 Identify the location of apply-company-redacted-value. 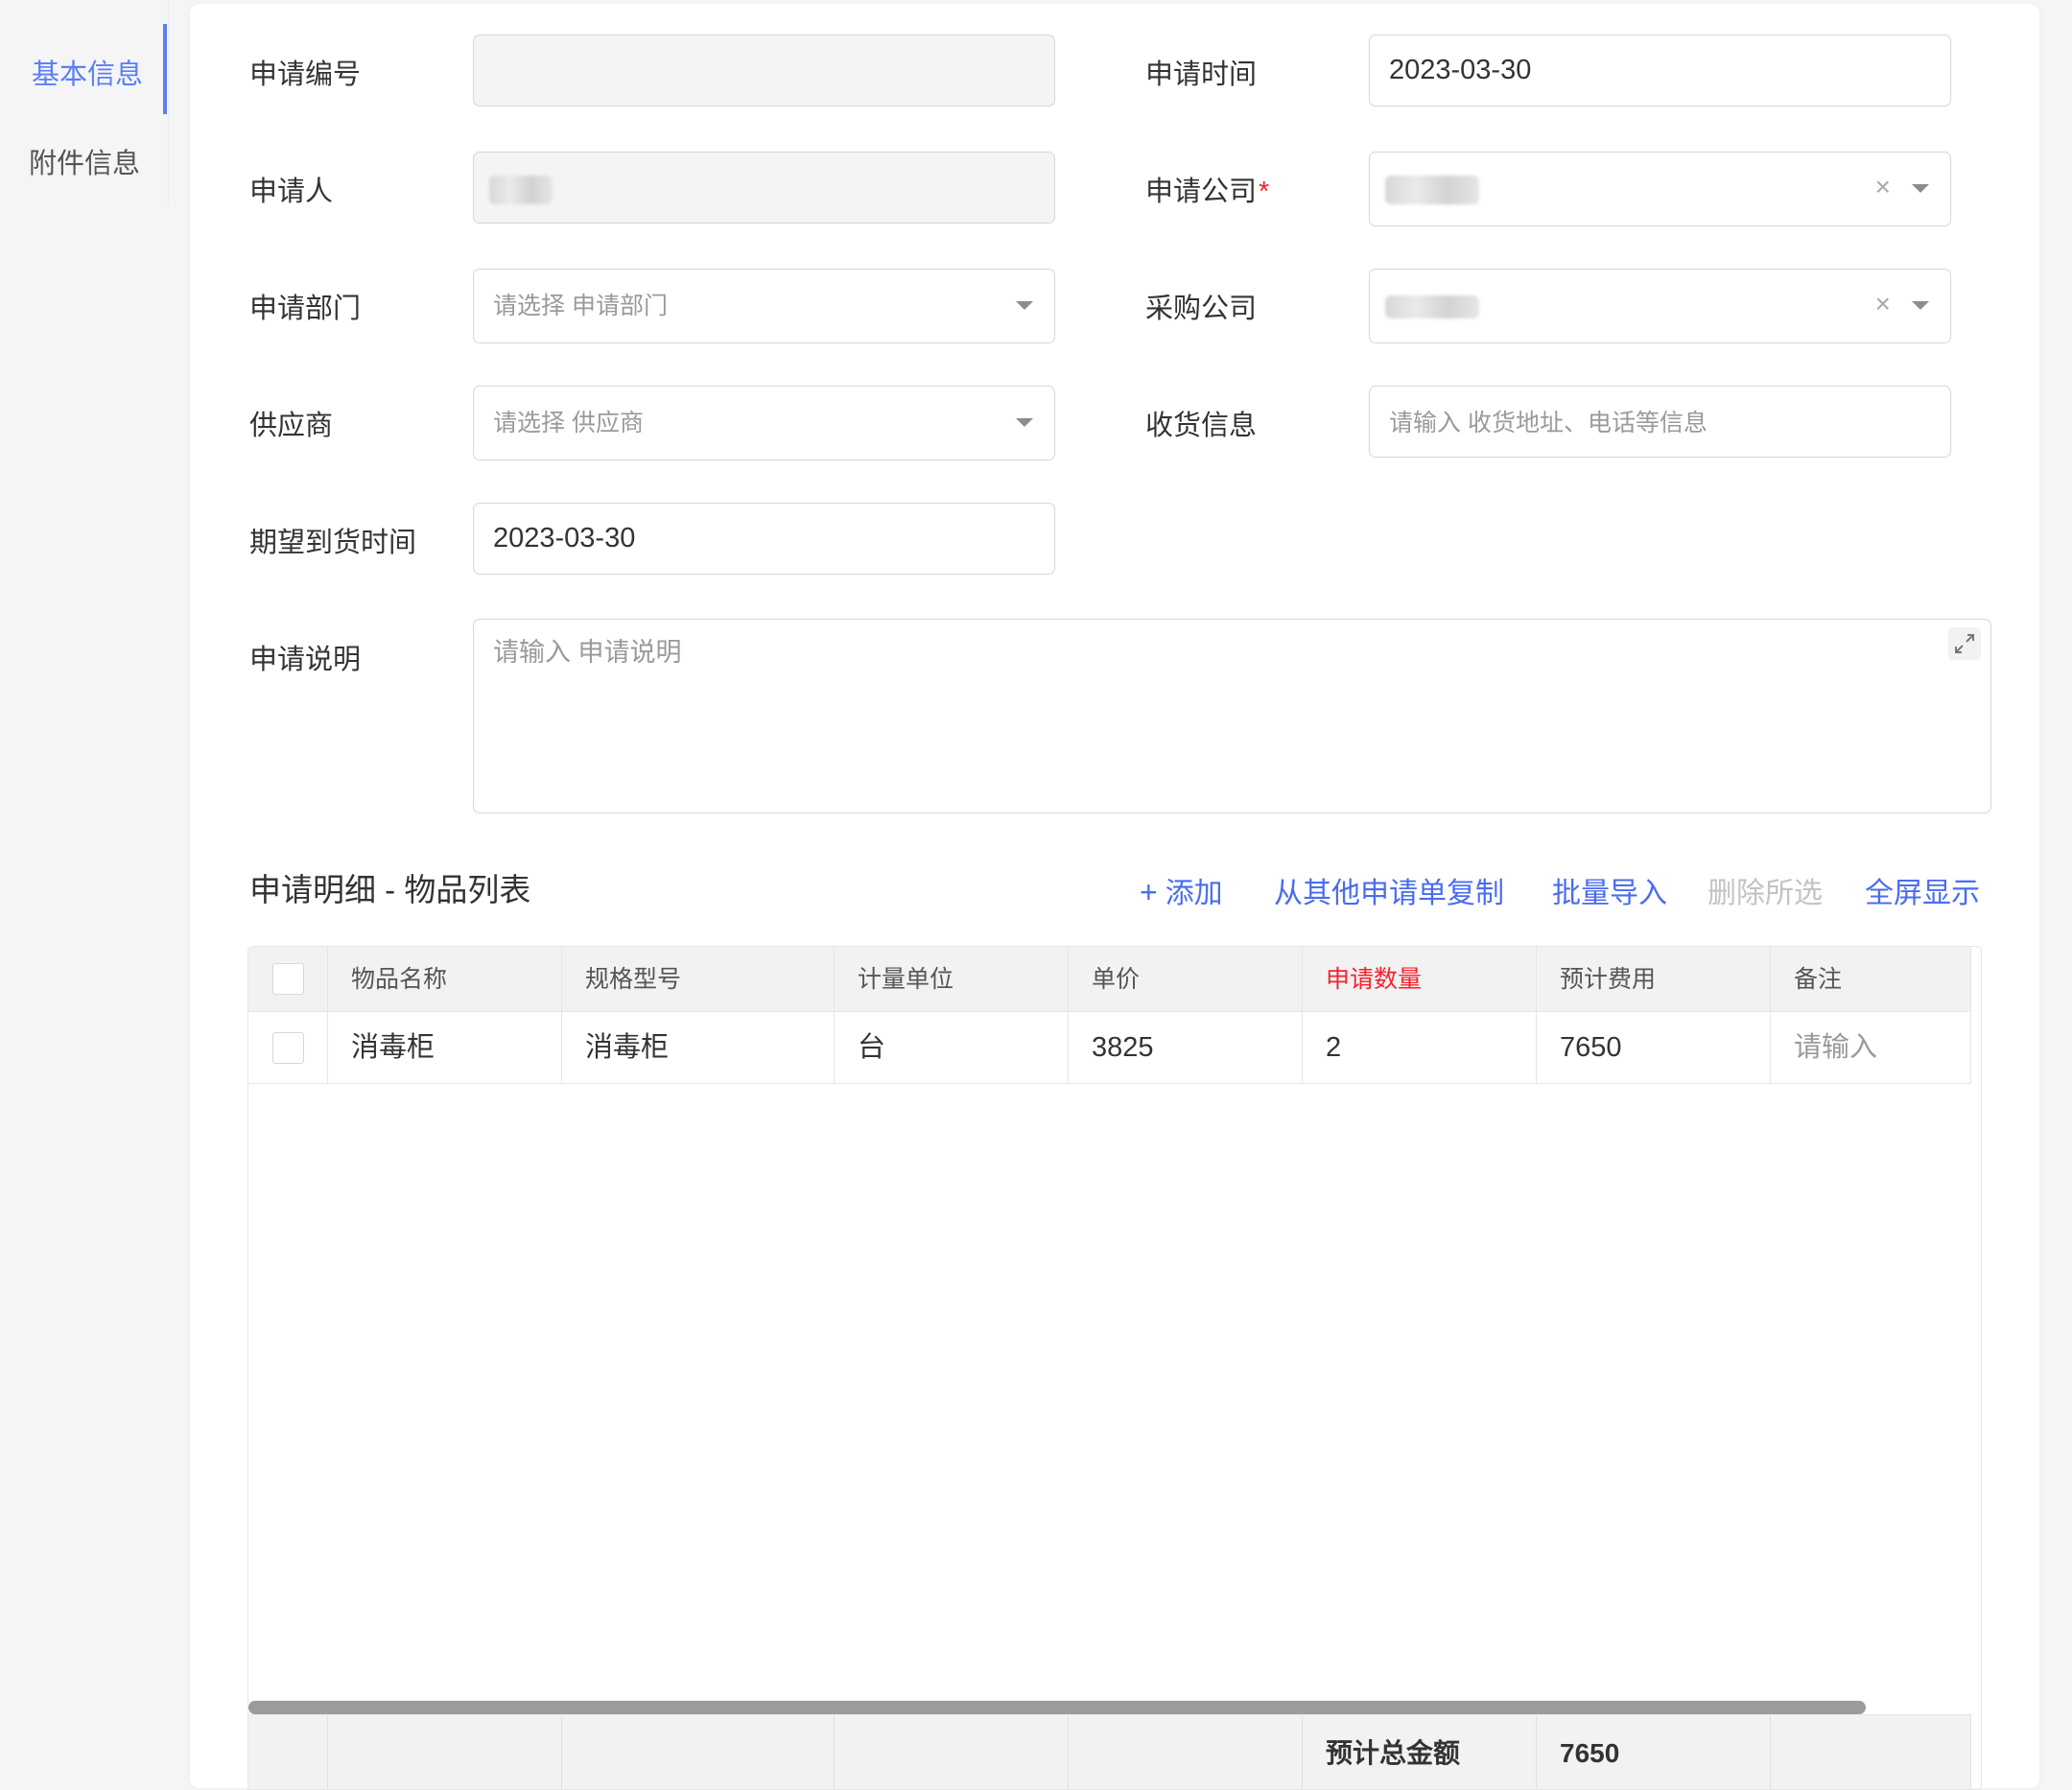
(1432, 190).